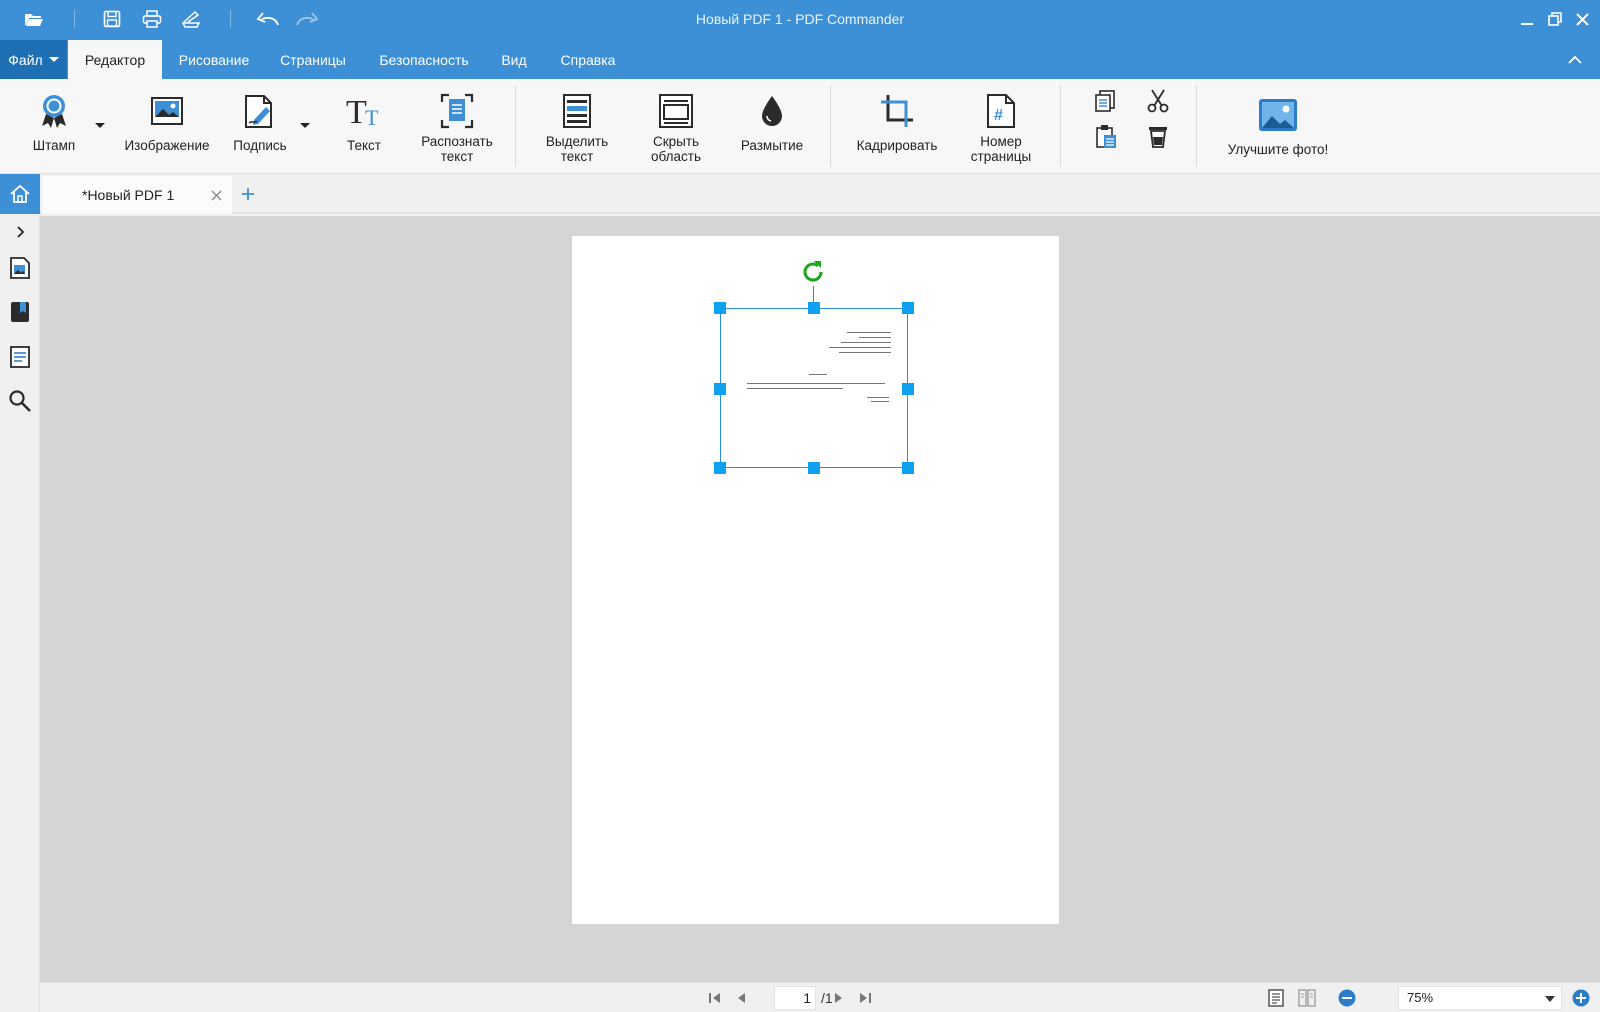  Describe the element at coordinates (814, 308) in the screenshot. I see `resize-handle-top` at that location.